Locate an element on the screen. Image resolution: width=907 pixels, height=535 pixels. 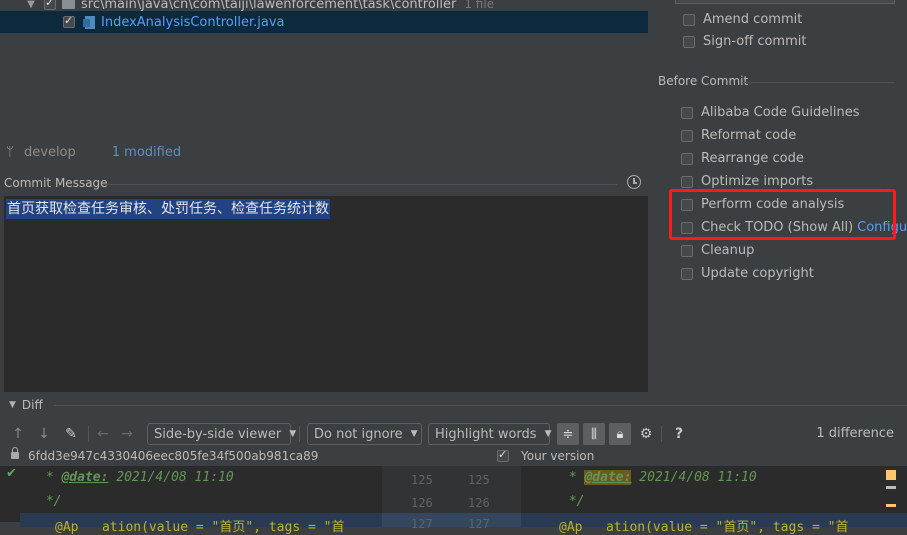
help-icon: ? is located at coordinates (679, 434).